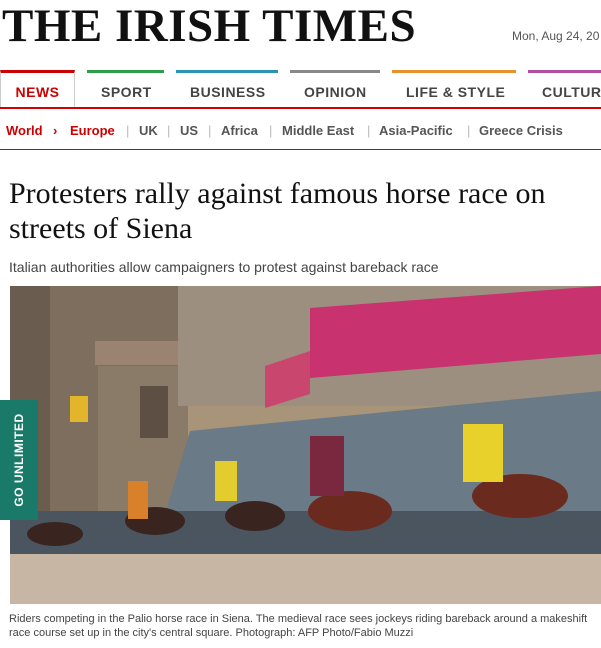 This screenshot has height=648, width=601. Describe the element at coordinates (24, 130) in the screenshot. I see `subnav-world: World` at that location.